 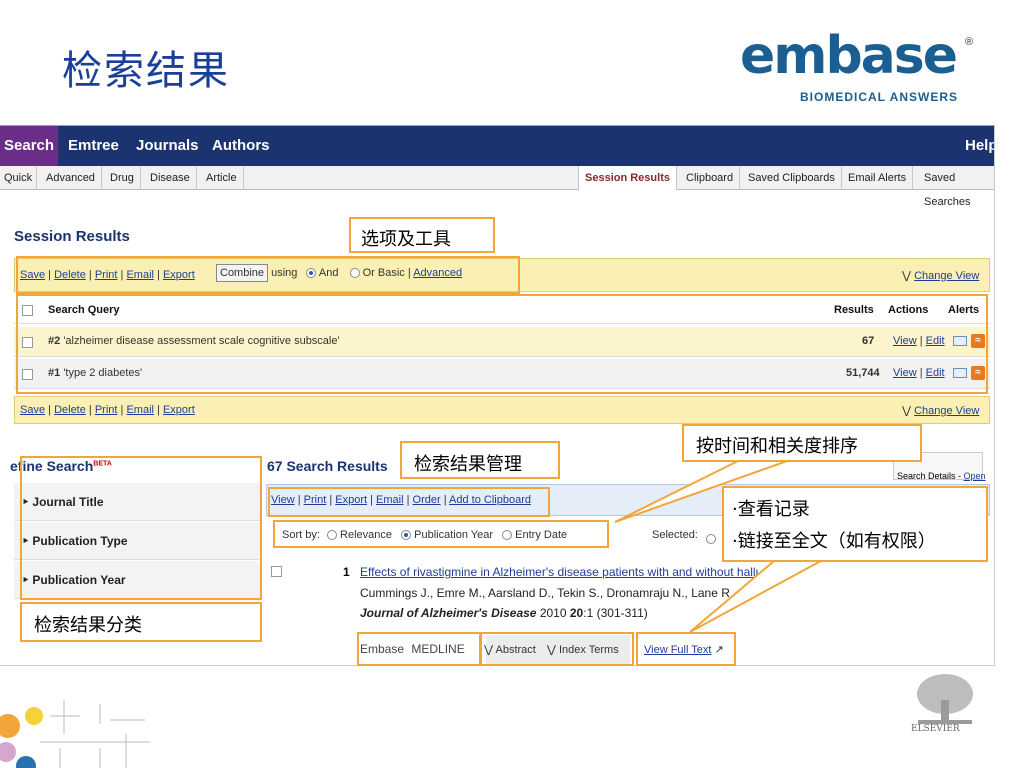 I want to click on callout-link-fulltext: ·链接至全文（如有权限）, so click(x=834, y=541).